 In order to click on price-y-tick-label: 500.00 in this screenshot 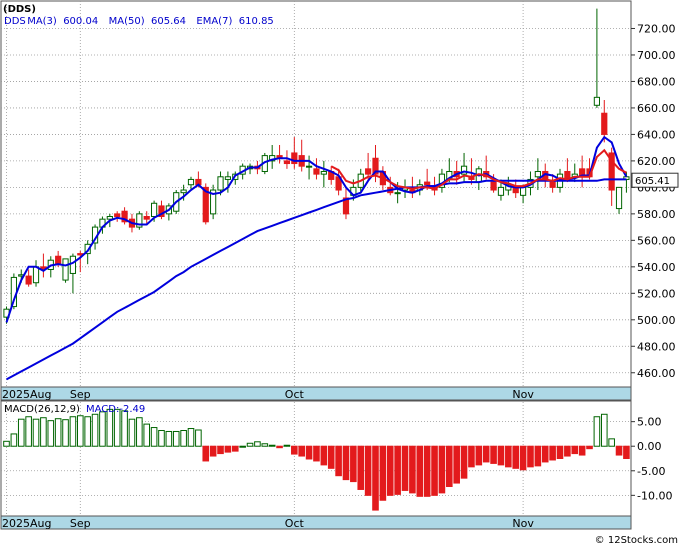, I will do `click(656, 320)`.